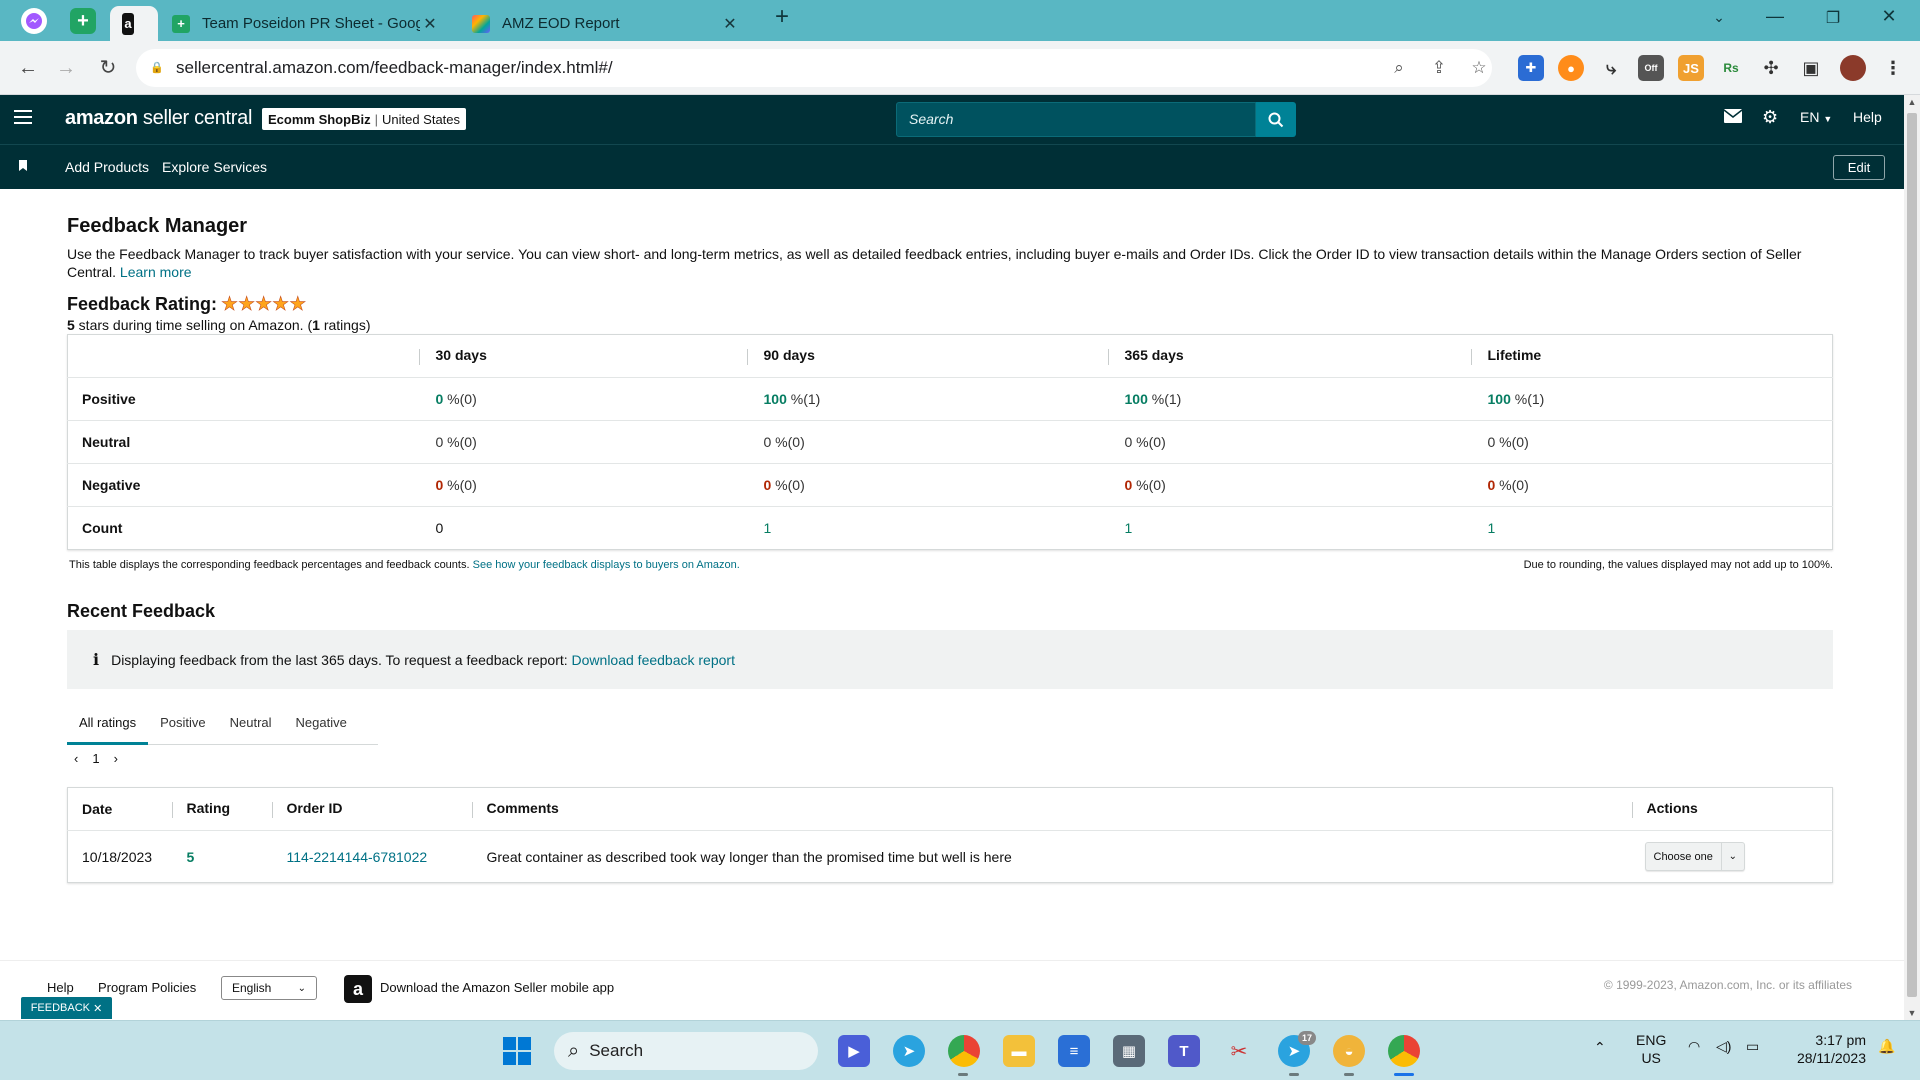 This screenshot has width=1920, height=1080. I want to click on back-button: ←, so click(28, 68).